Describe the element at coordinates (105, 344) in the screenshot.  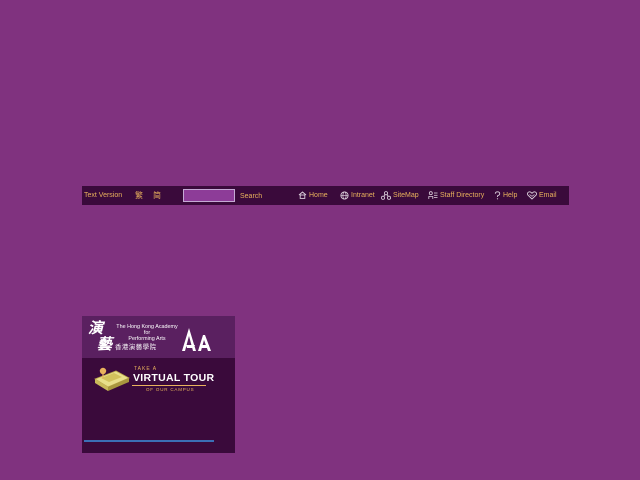
I see `calligraphy-char-2: 藝` at that location.